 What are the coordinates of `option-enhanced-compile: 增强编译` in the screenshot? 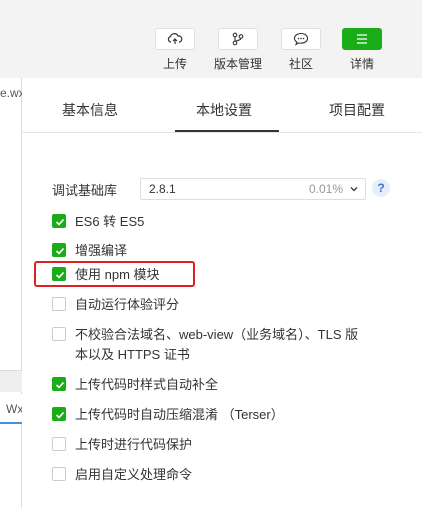 It's located at (89, 251).